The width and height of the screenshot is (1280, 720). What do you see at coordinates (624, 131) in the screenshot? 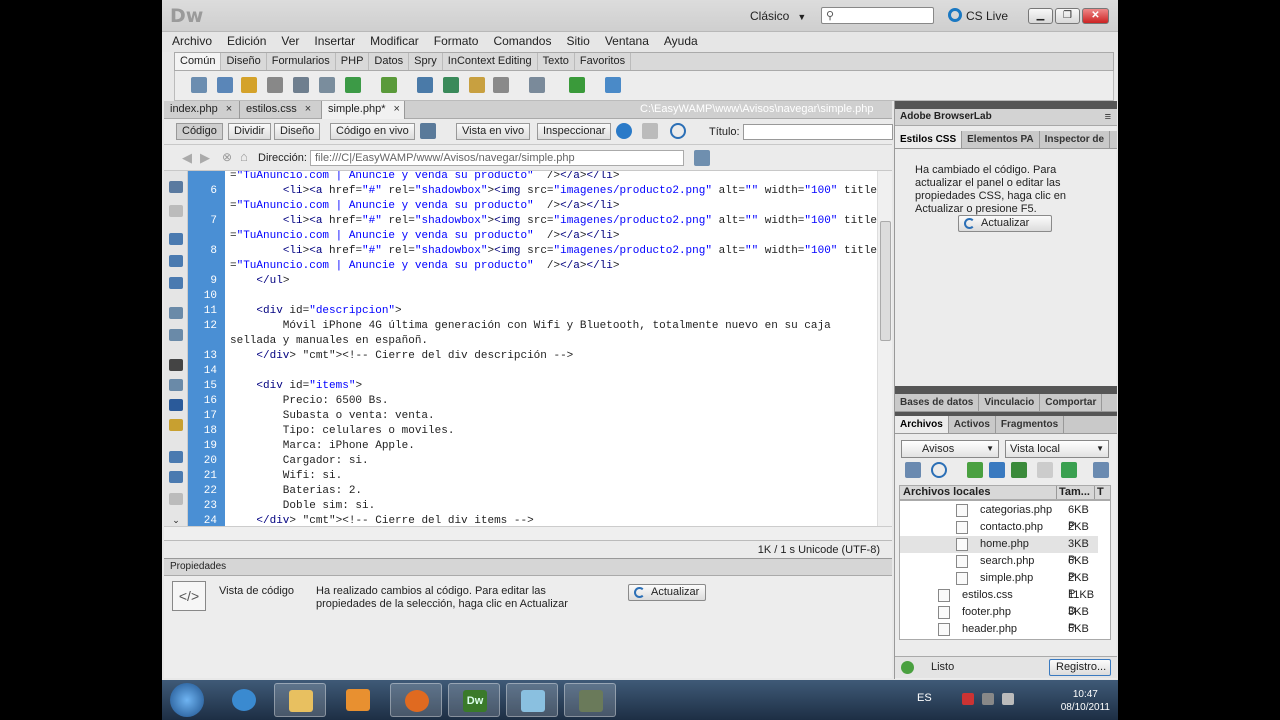
I see `globe-icon` at bounding box center [624, 131].